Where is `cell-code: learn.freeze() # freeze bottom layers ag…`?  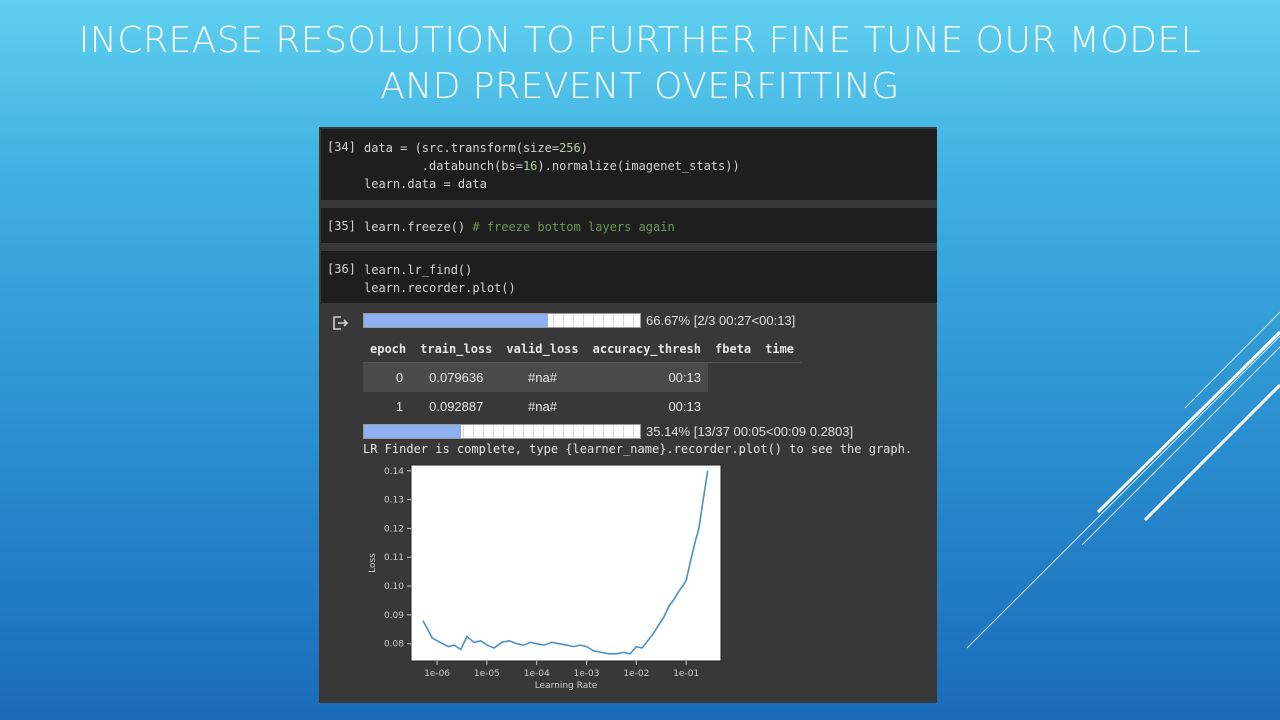 cell-code: learn.freeze() # freeze bottom layers ag… is located at coordinates (519, 227).